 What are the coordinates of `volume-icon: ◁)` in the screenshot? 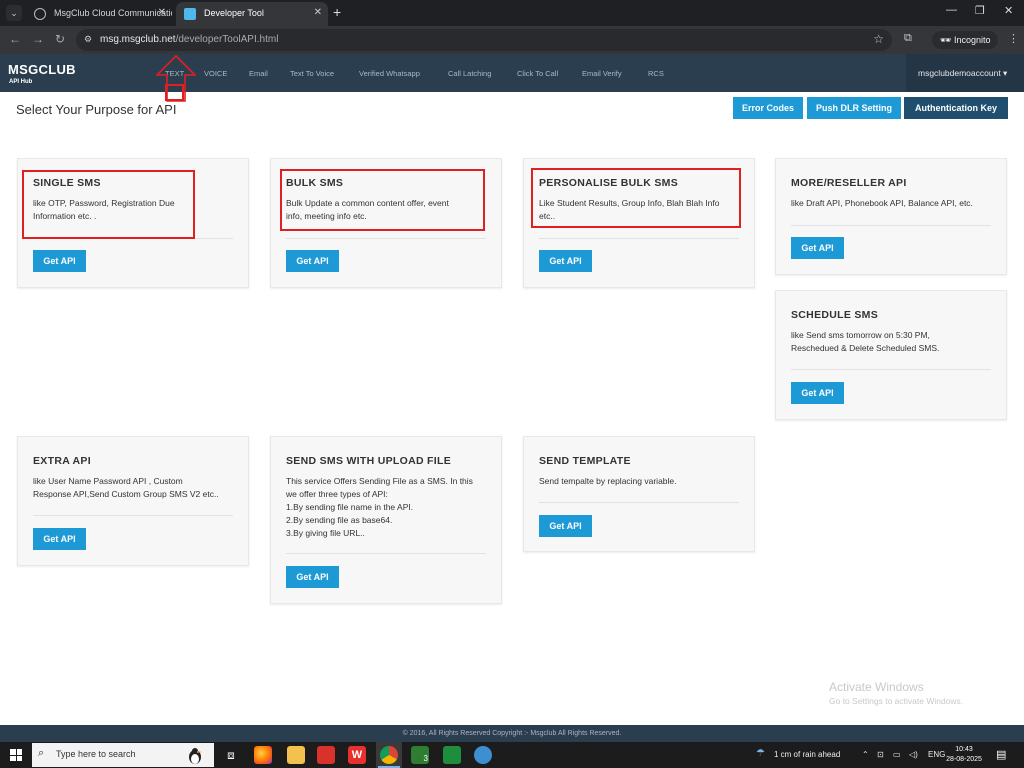 It's located at (913, 754).